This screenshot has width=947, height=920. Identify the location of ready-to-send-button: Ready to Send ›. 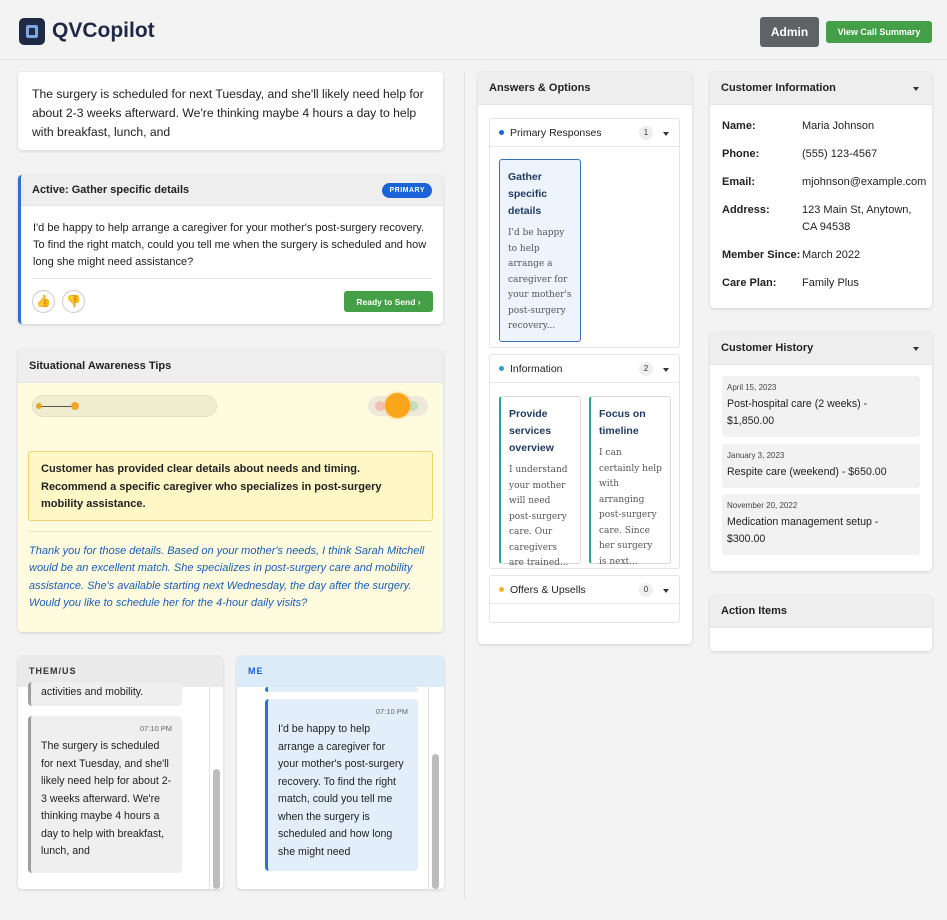
(388, 301).